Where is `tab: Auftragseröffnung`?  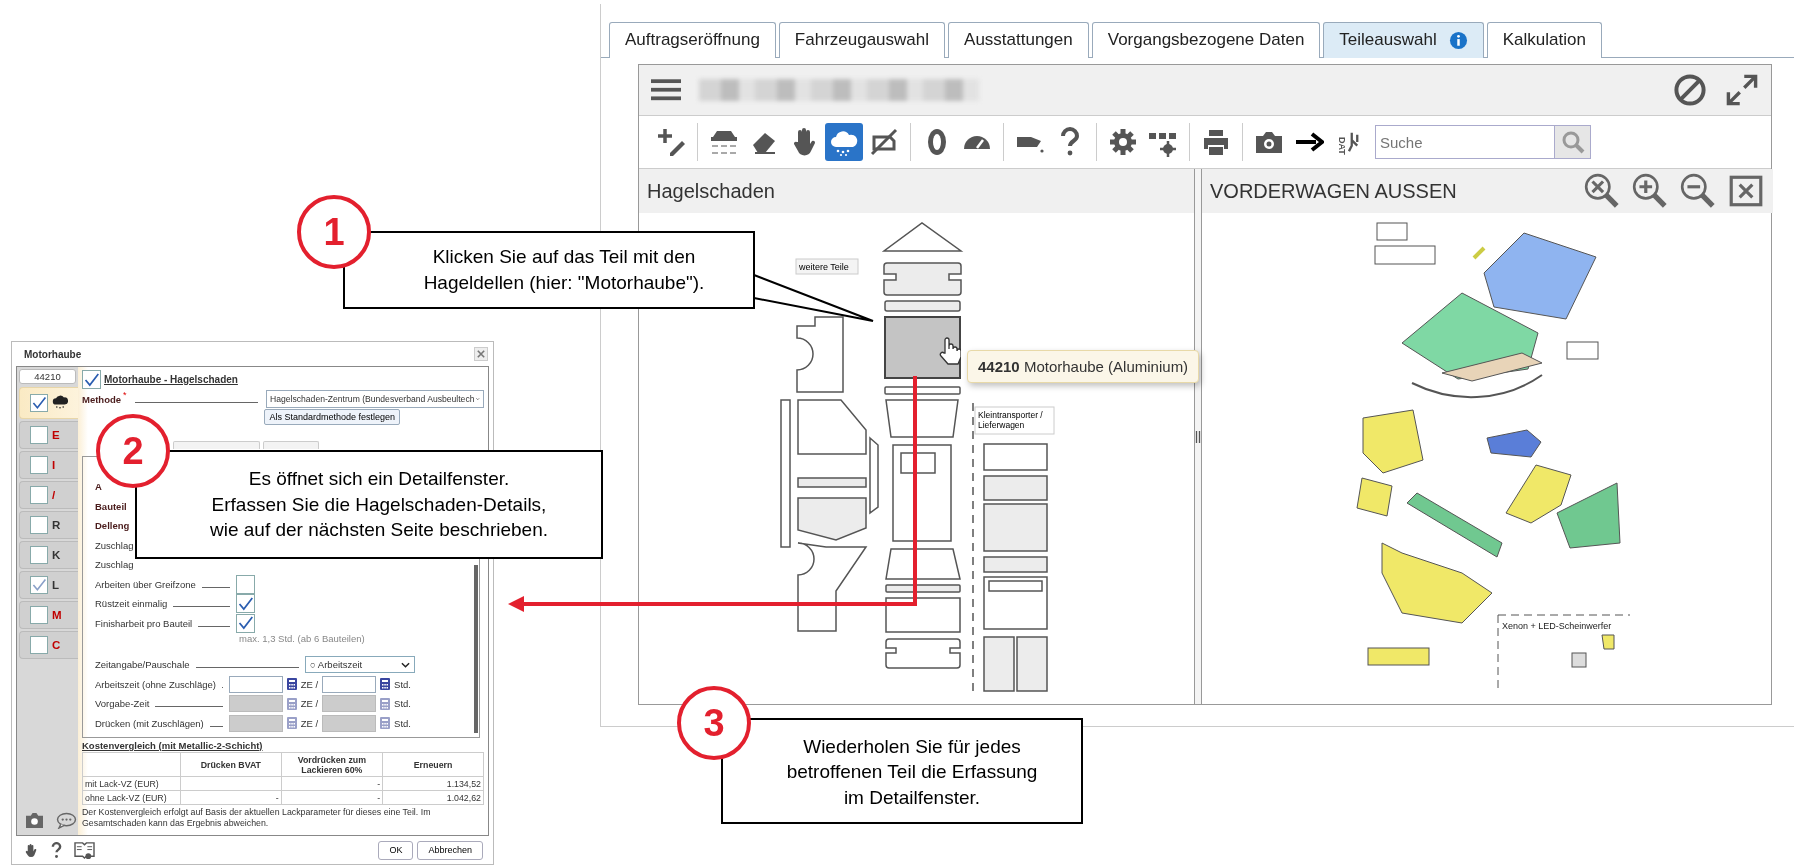 tab: Auftragseröffnung is located at coordinates (692, 40).